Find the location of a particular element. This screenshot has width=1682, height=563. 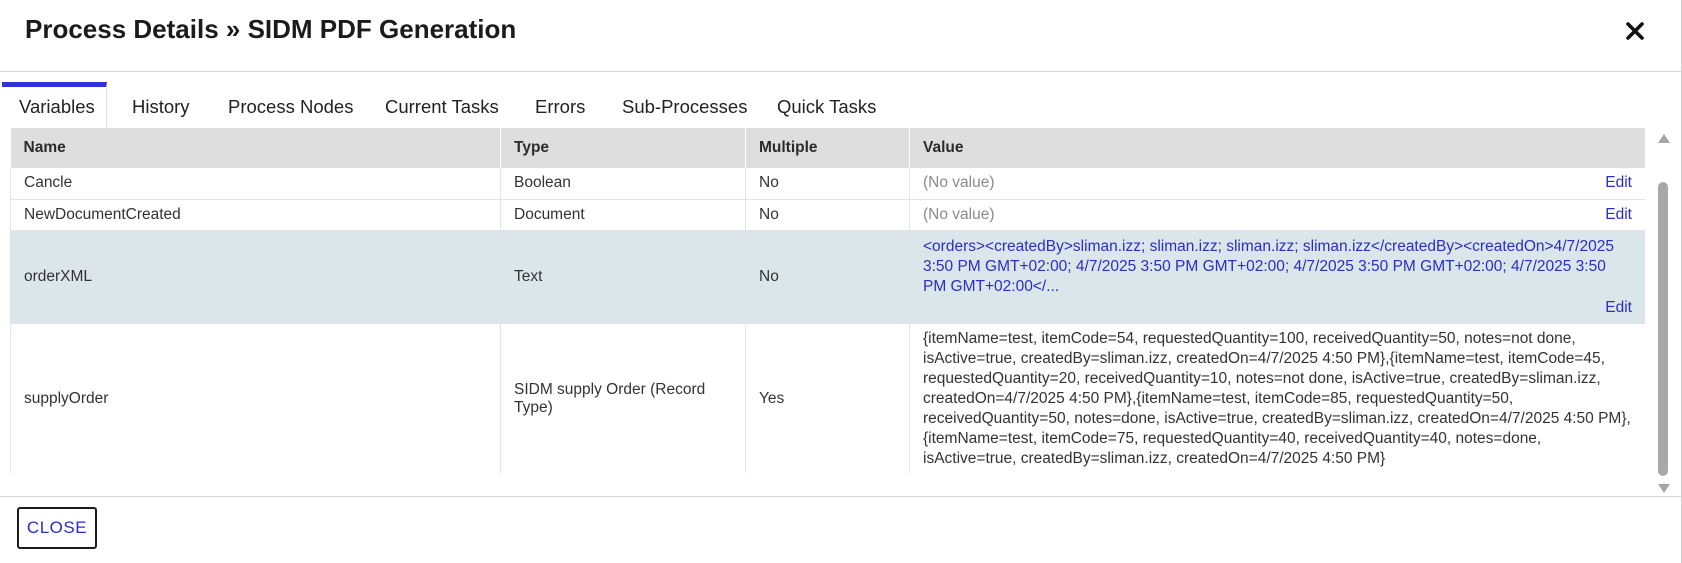

scrollbar-thumb is located at coordinates (1663, 329).